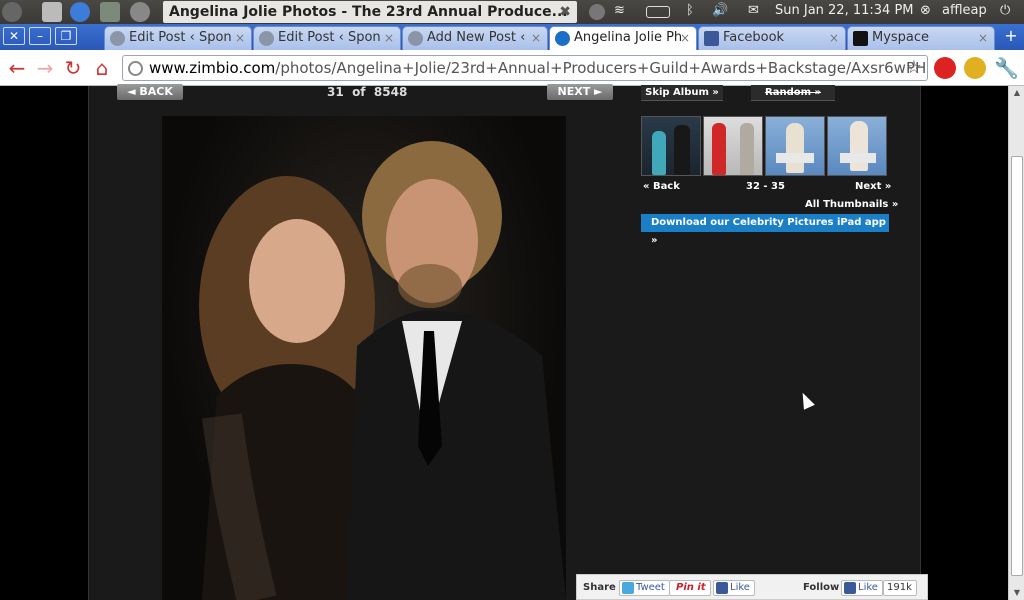  I want to click on facebook-like-button: Like, so click(734, 588).